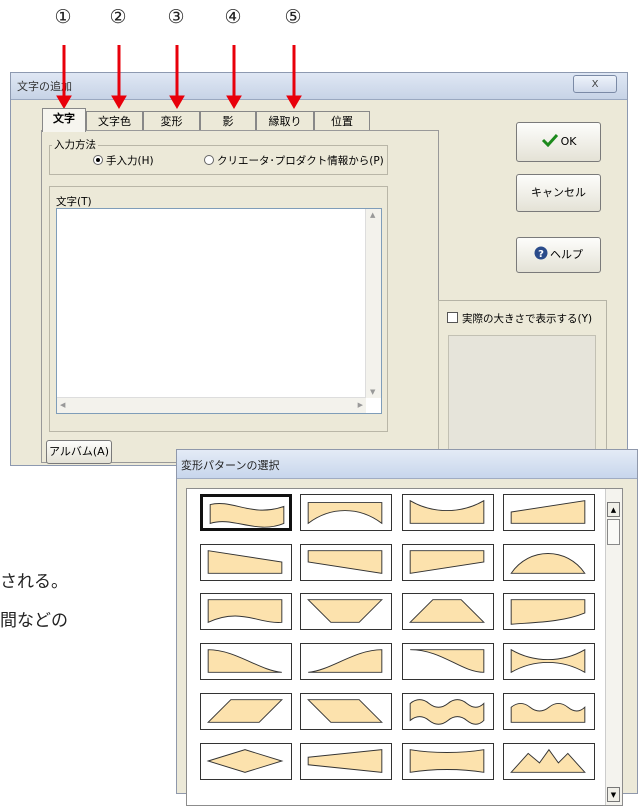 This screenshot has width=638, height=806. What do you see at coordinates (300, 161) in the screenshot?
I see `radio-creator-label: クリエータ･プロダクト情報から(P)` at bounding box center [300, 161].